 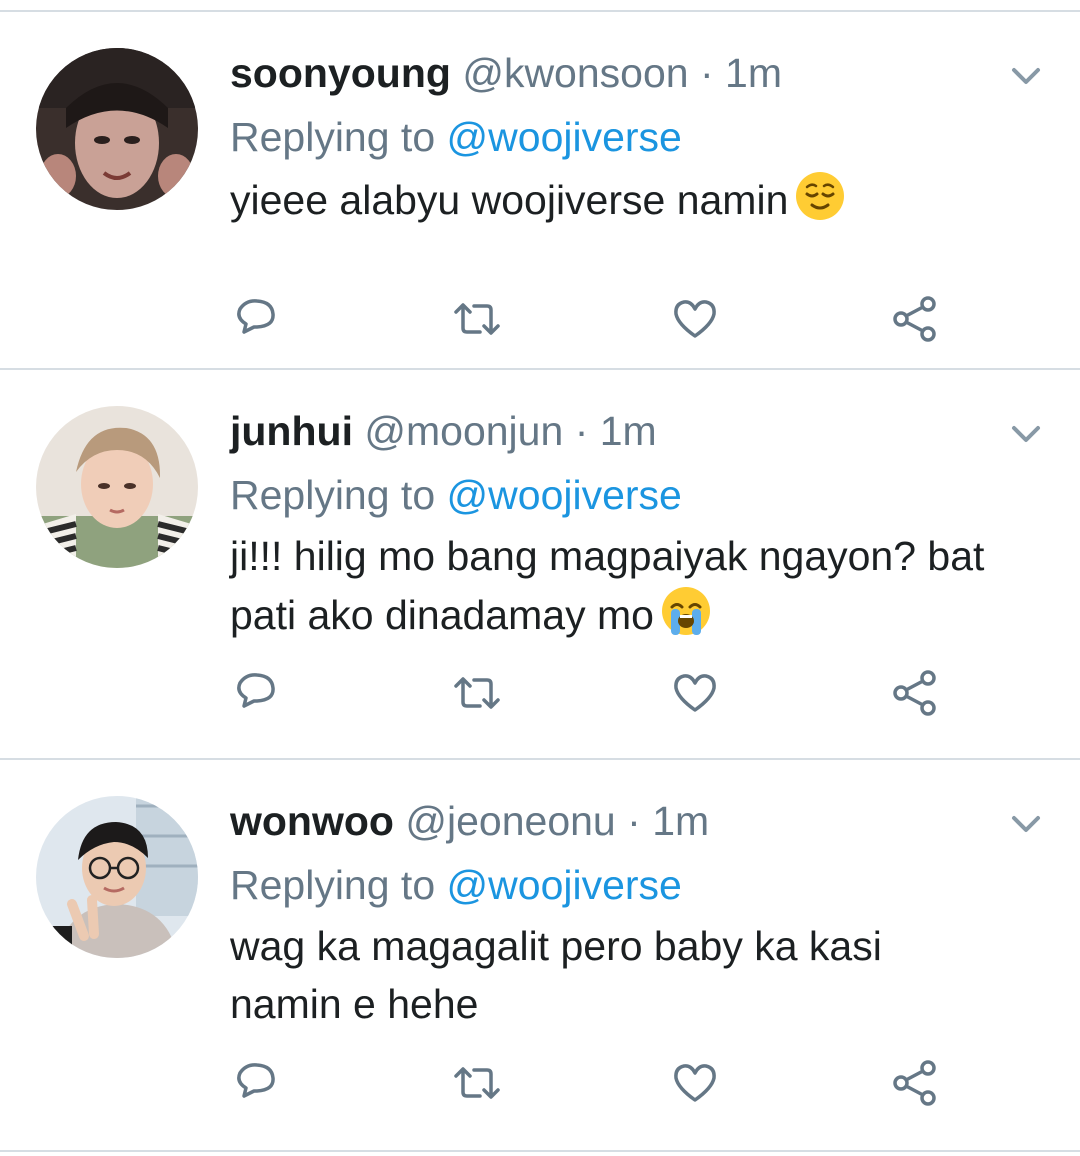 I want to click on user-handle: @moonjun, so click(x=463, y=431).